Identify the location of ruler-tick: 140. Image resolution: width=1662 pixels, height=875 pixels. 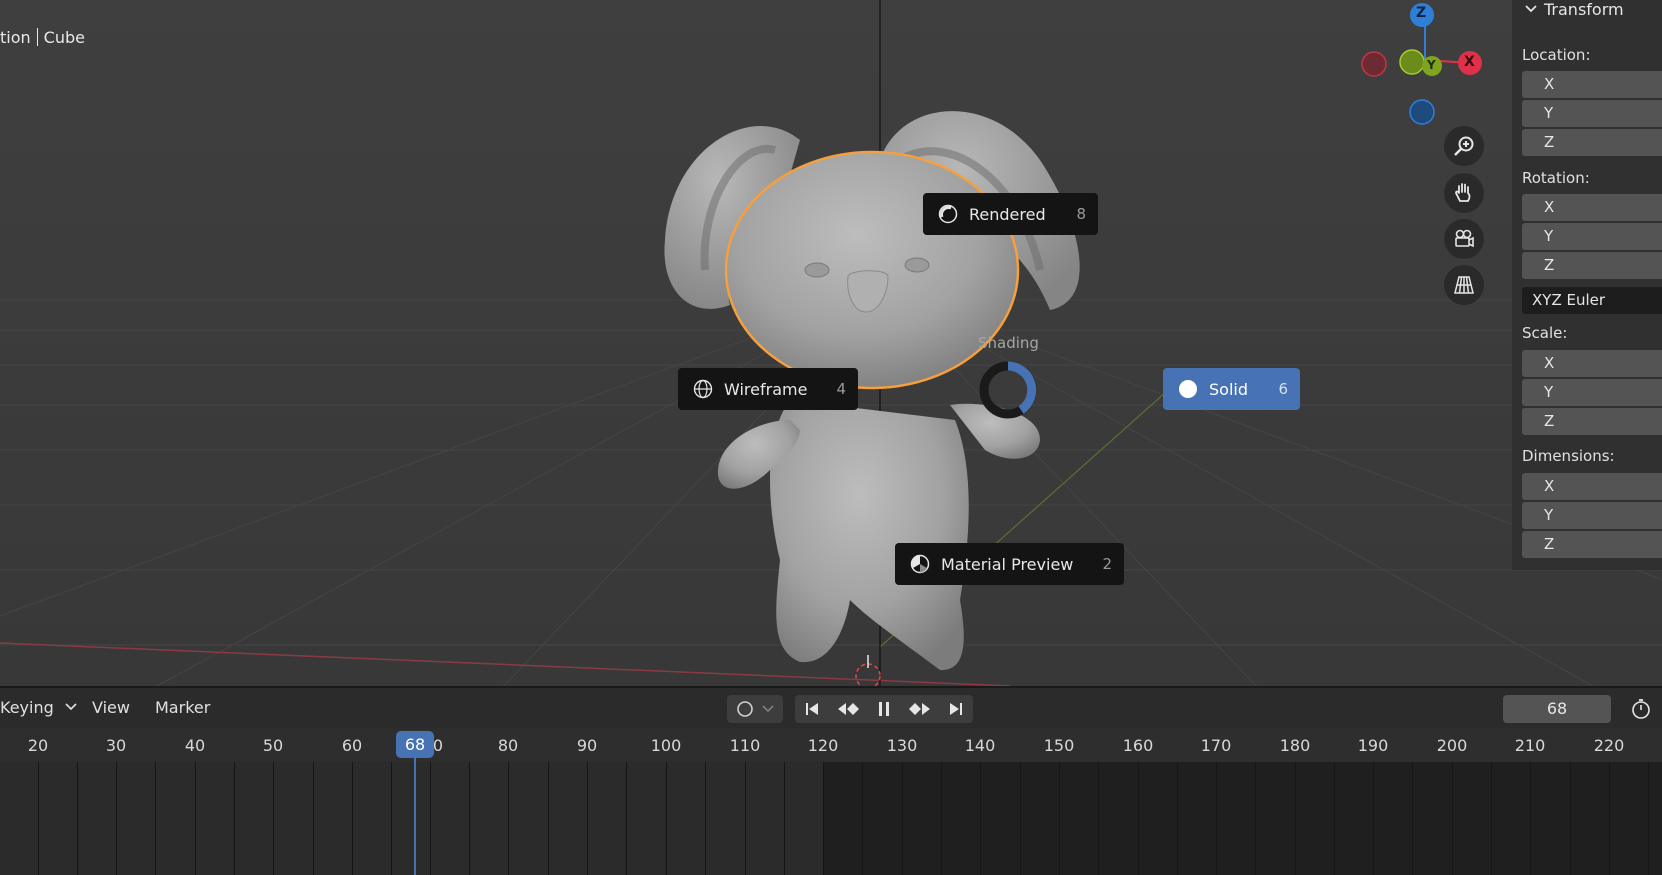
(980, 745).